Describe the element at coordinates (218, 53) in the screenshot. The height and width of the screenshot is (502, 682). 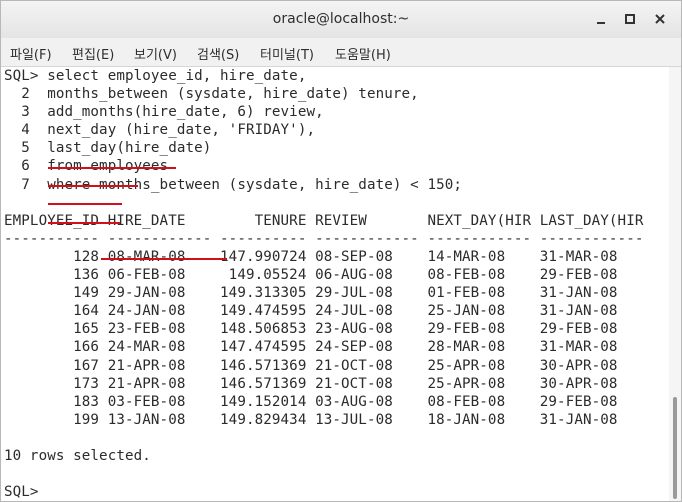
I see `menu-search: 검색(S)` at that location.